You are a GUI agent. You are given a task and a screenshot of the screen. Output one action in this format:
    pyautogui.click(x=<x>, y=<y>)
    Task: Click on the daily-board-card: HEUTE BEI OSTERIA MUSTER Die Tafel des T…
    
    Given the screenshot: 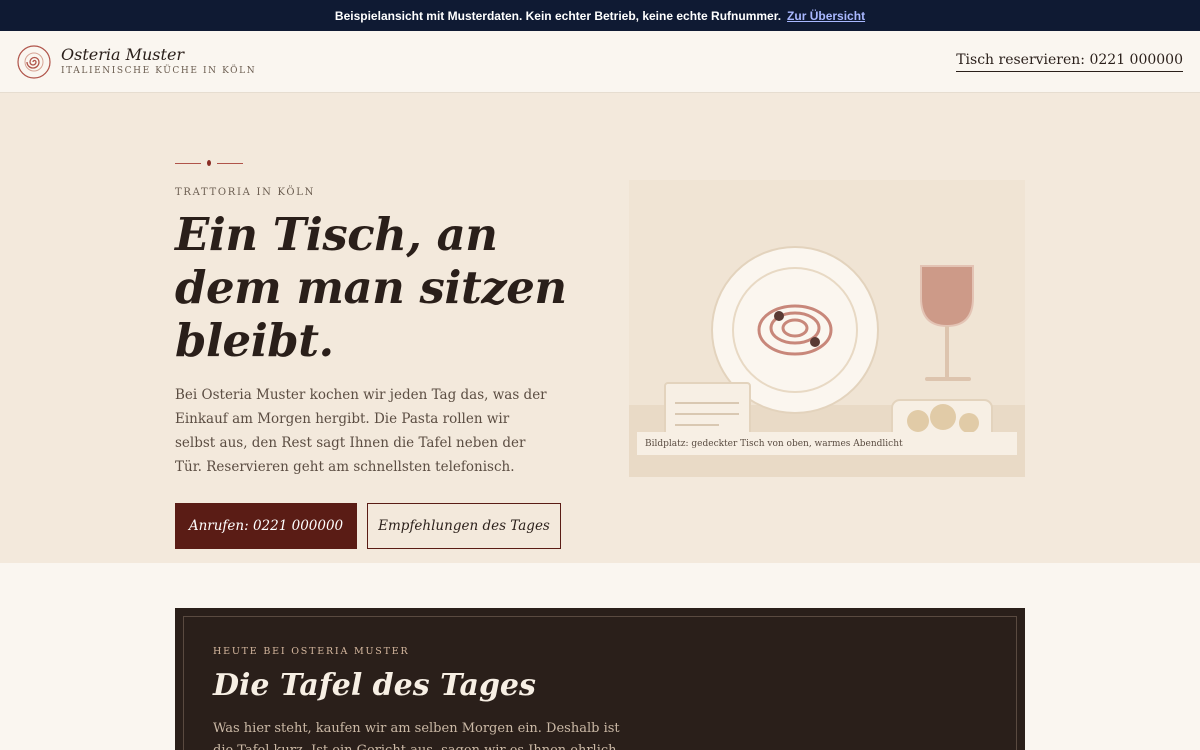 What is the action you would take?
    pyautogui.click(x=600, y=679)
    